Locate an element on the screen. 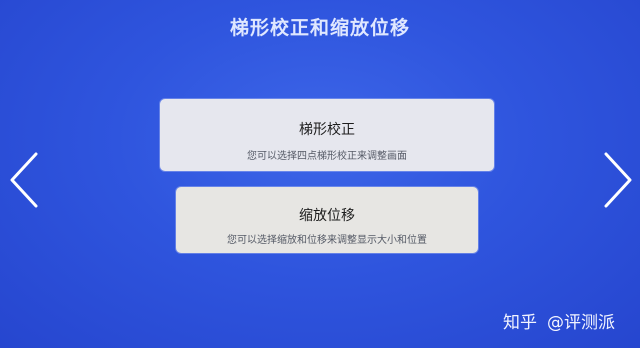 The image size is (640, 348). option-title: 梯形校正 is located at coordinates (327, 130).